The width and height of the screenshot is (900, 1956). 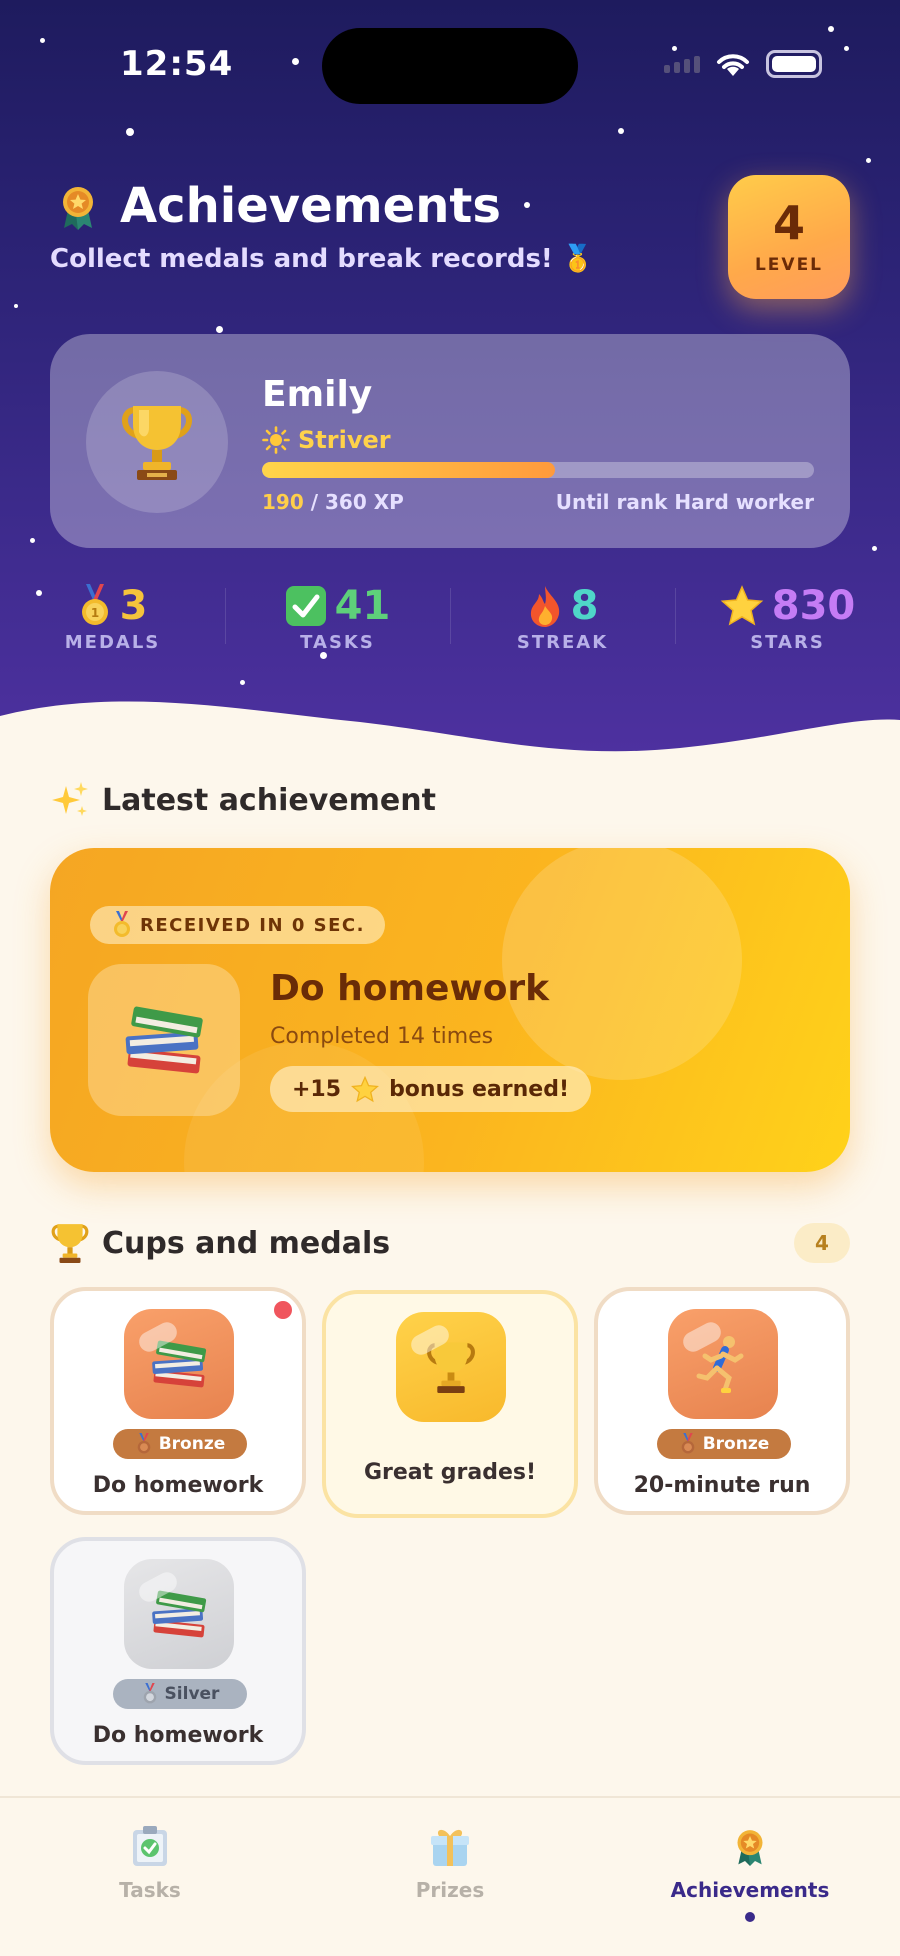 What do you see at coordinates (283, 502) in the screenshot?
I see `xp-current: 190` at bounding box center [283, 502].